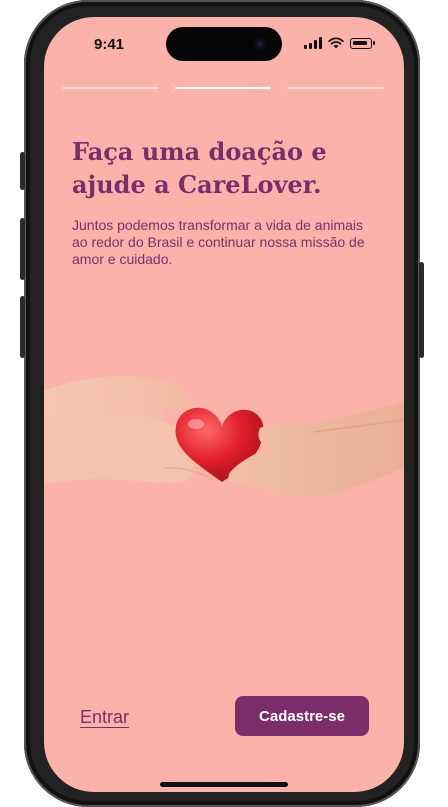 Image resolution: width=448 pixels, height=807 pixels. Describe the element at coordinates (336, 43) in the screenshot. I see `wifi-icon` at that location.